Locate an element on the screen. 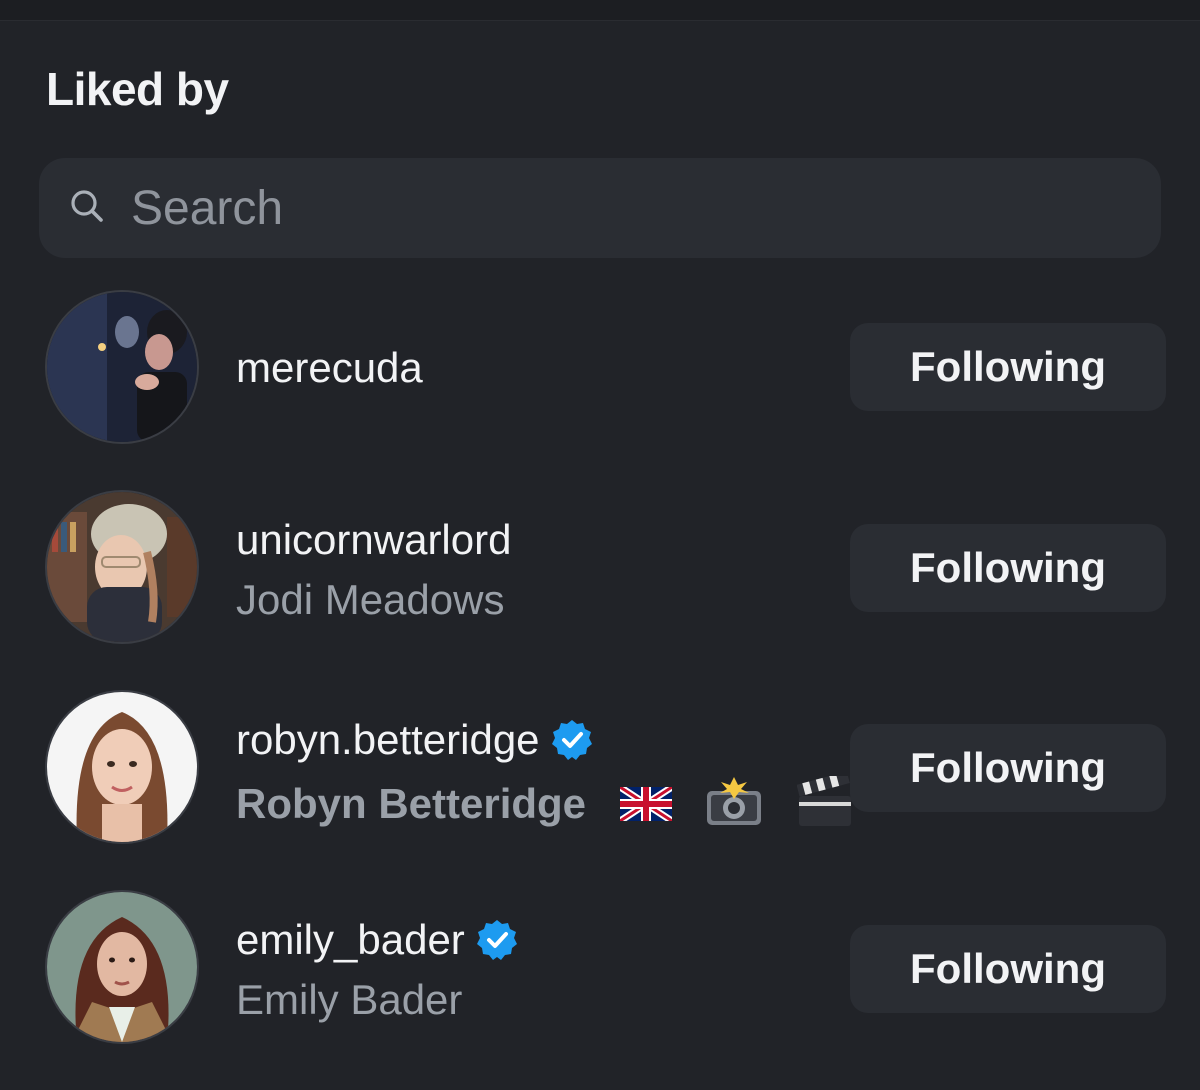  page-title: Liked by is located at coordinates (137, 89).